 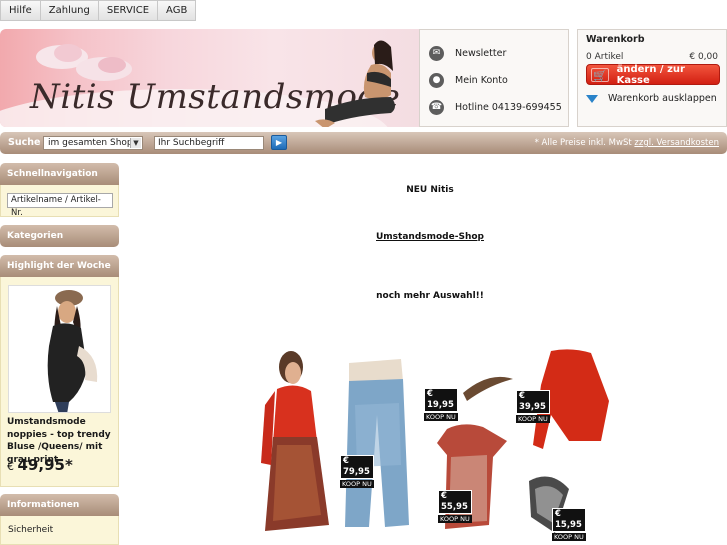 What do you see at coordinates (52, 174) in the screenshot?
I see `quicknav-title: Schnellnavigation` at bounding box center [52, 174].